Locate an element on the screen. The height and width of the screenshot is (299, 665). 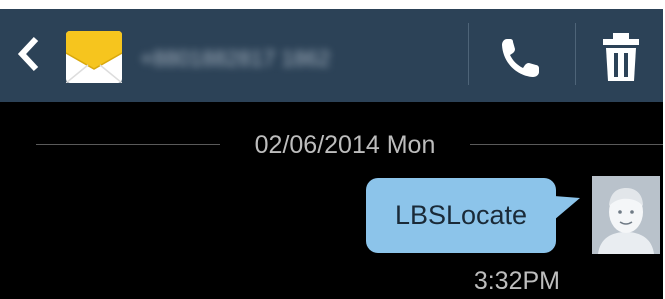
back-button is located at coordinates (29, 54).